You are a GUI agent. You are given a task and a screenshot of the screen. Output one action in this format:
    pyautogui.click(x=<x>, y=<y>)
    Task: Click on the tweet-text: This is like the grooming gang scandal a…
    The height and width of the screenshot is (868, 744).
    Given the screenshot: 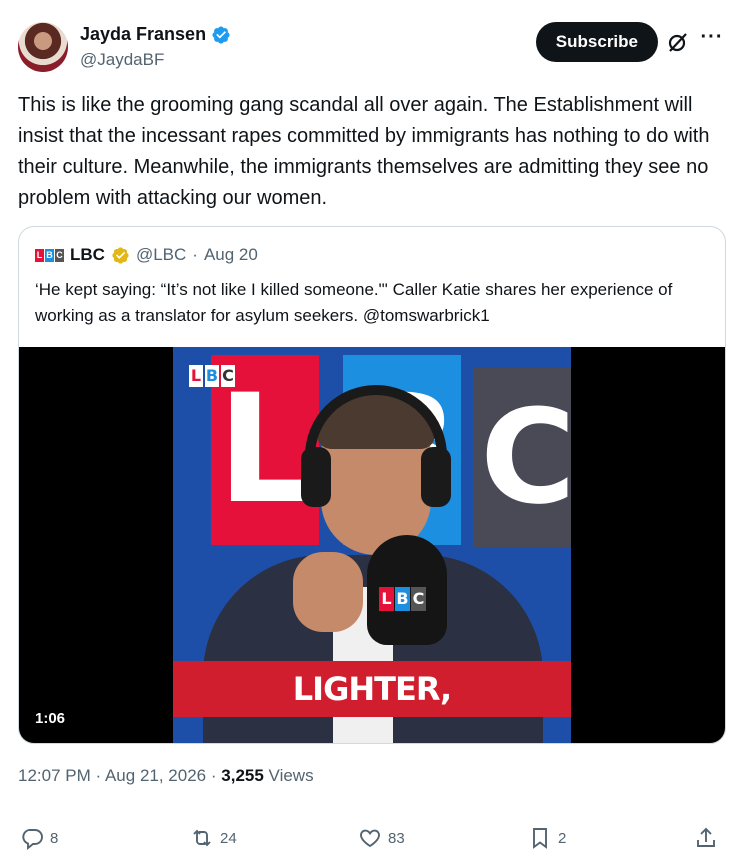 What is the action you would take?
    pyautogui.click(x=364, y=151)
    